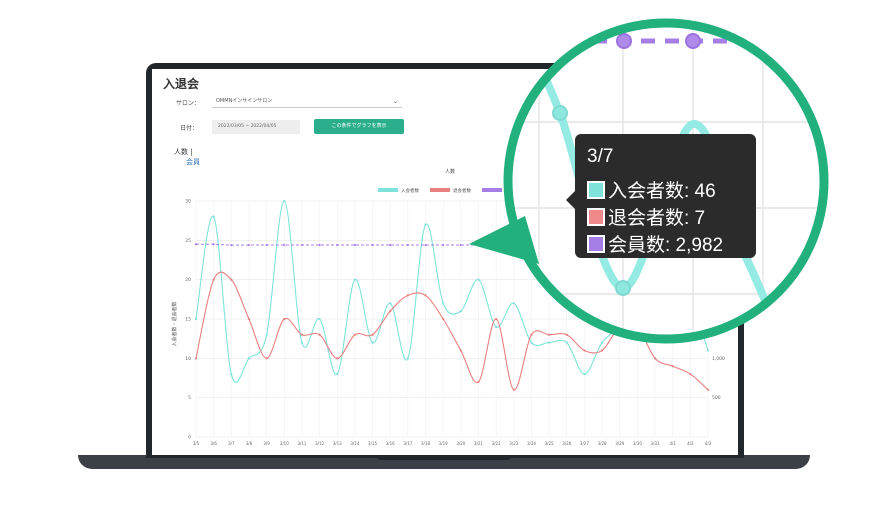 This screenshot has width=880, height=520. What do you see at coordinates (249, 443) in the screenshot?
I see `x-tick-label: 3/8` at bounding box center [249, 443].